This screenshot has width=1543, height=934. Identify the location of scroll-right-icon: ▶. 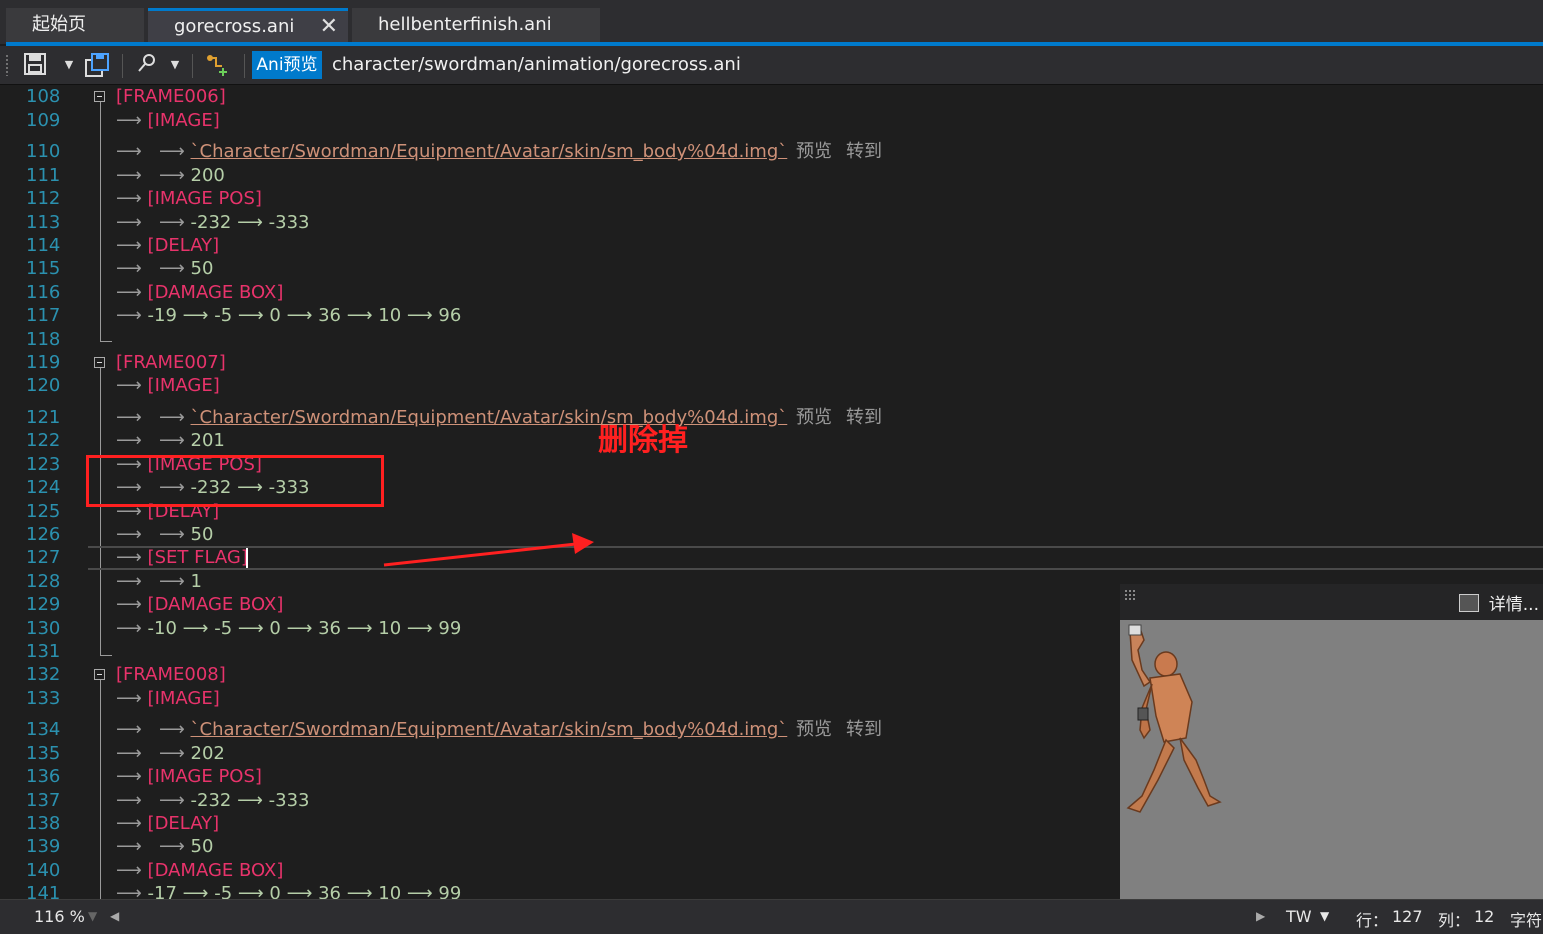
(1260, 916).